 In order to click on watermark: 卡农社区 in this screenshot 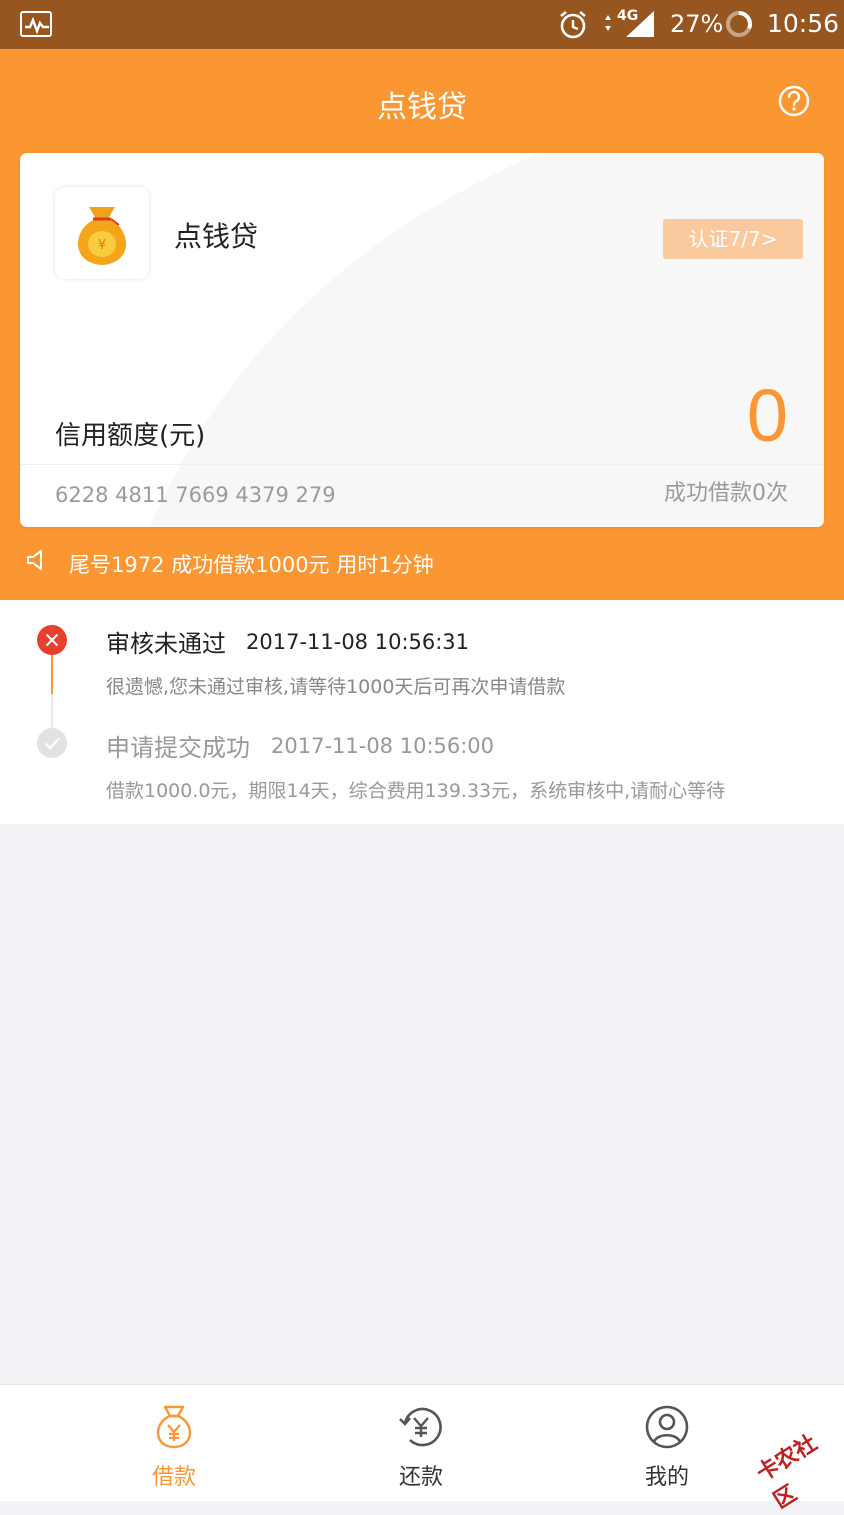, I will do `click(794, 1462)`.